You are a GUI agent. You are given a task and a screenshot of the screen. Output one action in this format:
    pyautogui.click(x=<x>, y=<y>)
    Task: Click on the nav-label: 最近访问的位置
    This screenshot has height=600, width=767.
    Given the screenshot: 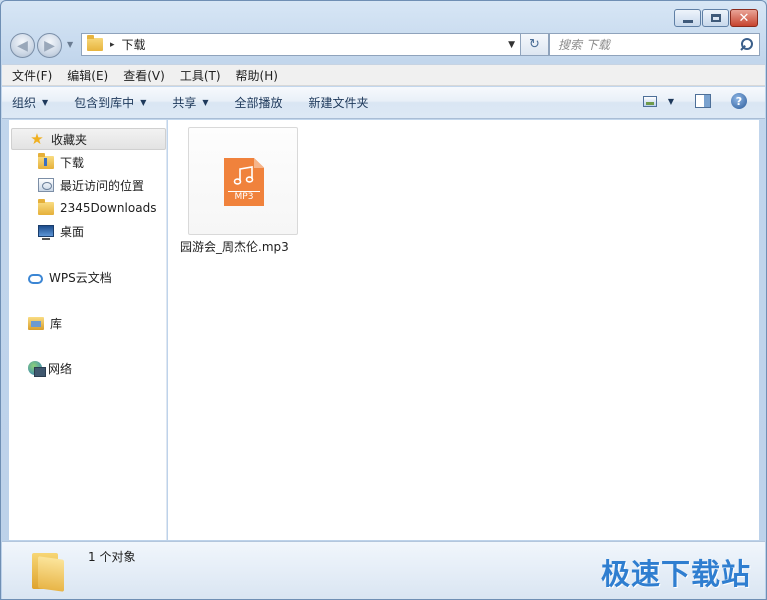 What is the action you would take?
    pyautogui.click(x=102, y=185)
    